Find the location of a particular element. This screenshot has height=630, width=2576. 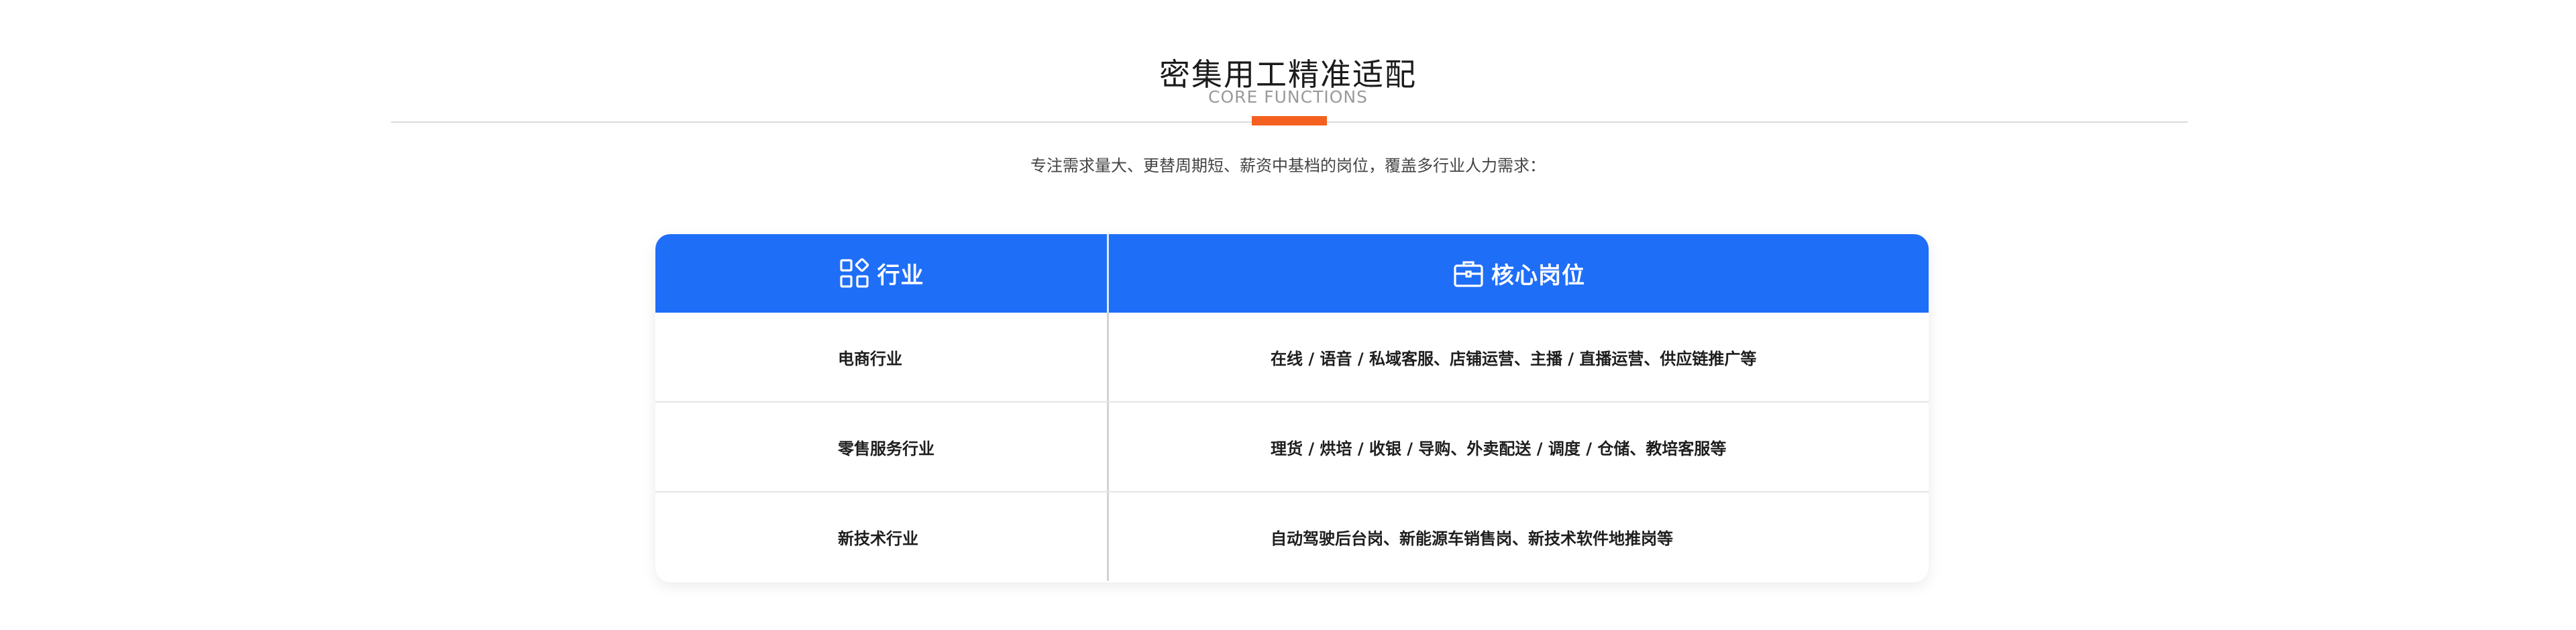

table-header: 行业 核心岗位 is located at coordinates (1292, 273).